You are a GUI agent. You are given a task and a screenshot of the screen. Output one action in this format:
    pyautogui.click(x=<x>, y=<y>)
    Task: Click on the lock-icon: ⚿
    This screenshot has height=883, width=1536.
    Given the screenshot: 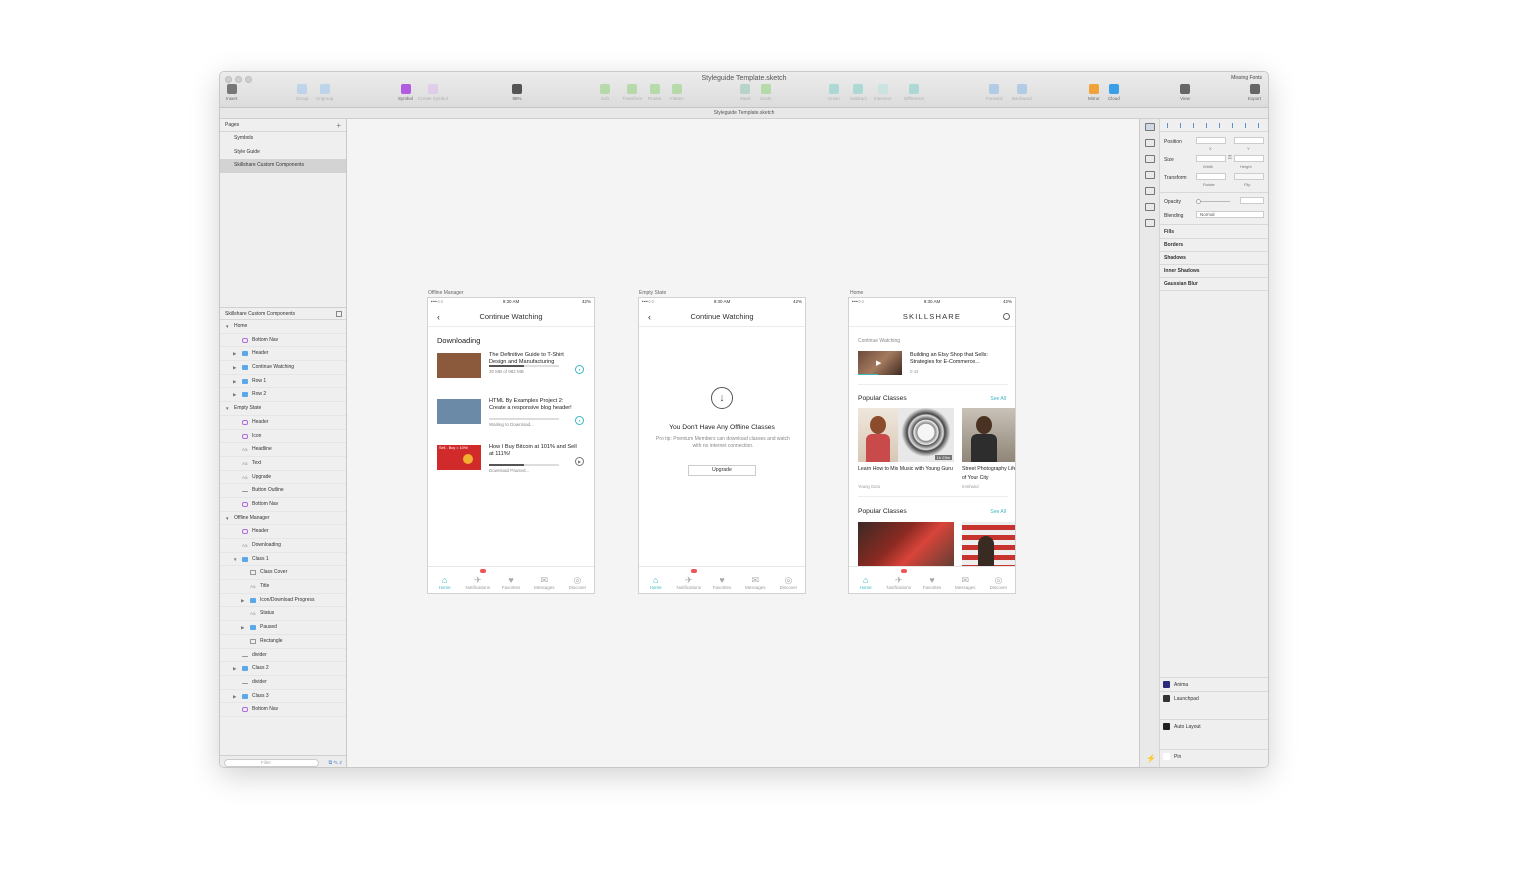 What is the action you would take?
    pyautogui.click(x=1230, y=158)
    